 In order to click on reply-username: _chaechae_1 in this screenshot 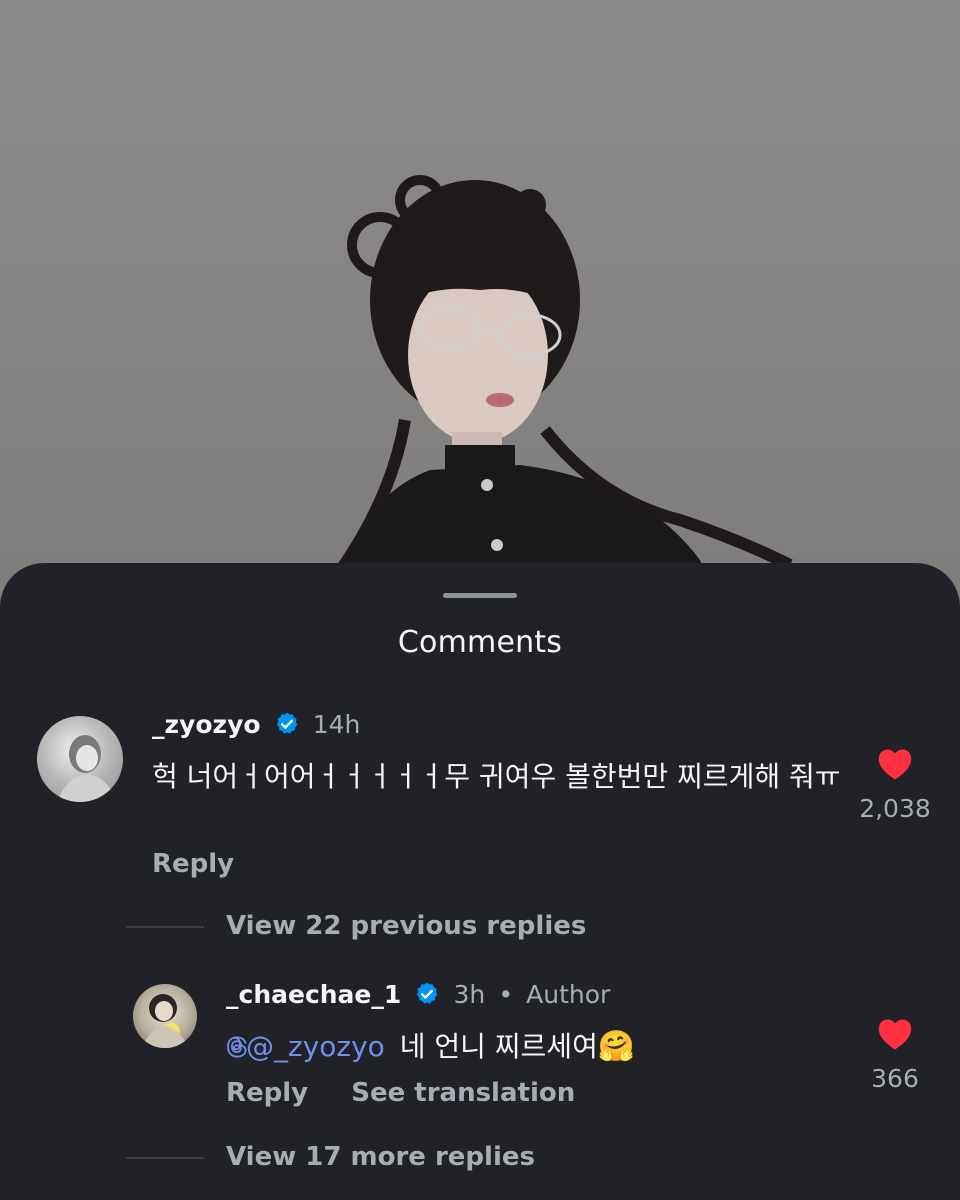, I will do `click(313, 994)`.